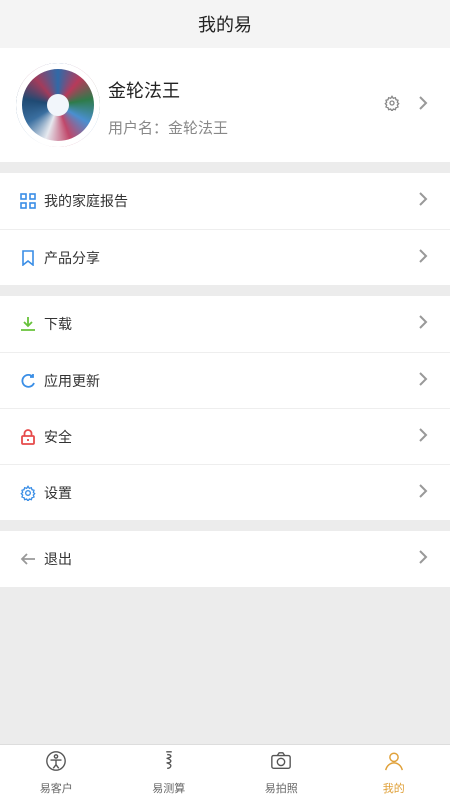 This screenshot has width=450, height=800. I want to click on menu-label: 我的家庭报告, so click(86, 202).